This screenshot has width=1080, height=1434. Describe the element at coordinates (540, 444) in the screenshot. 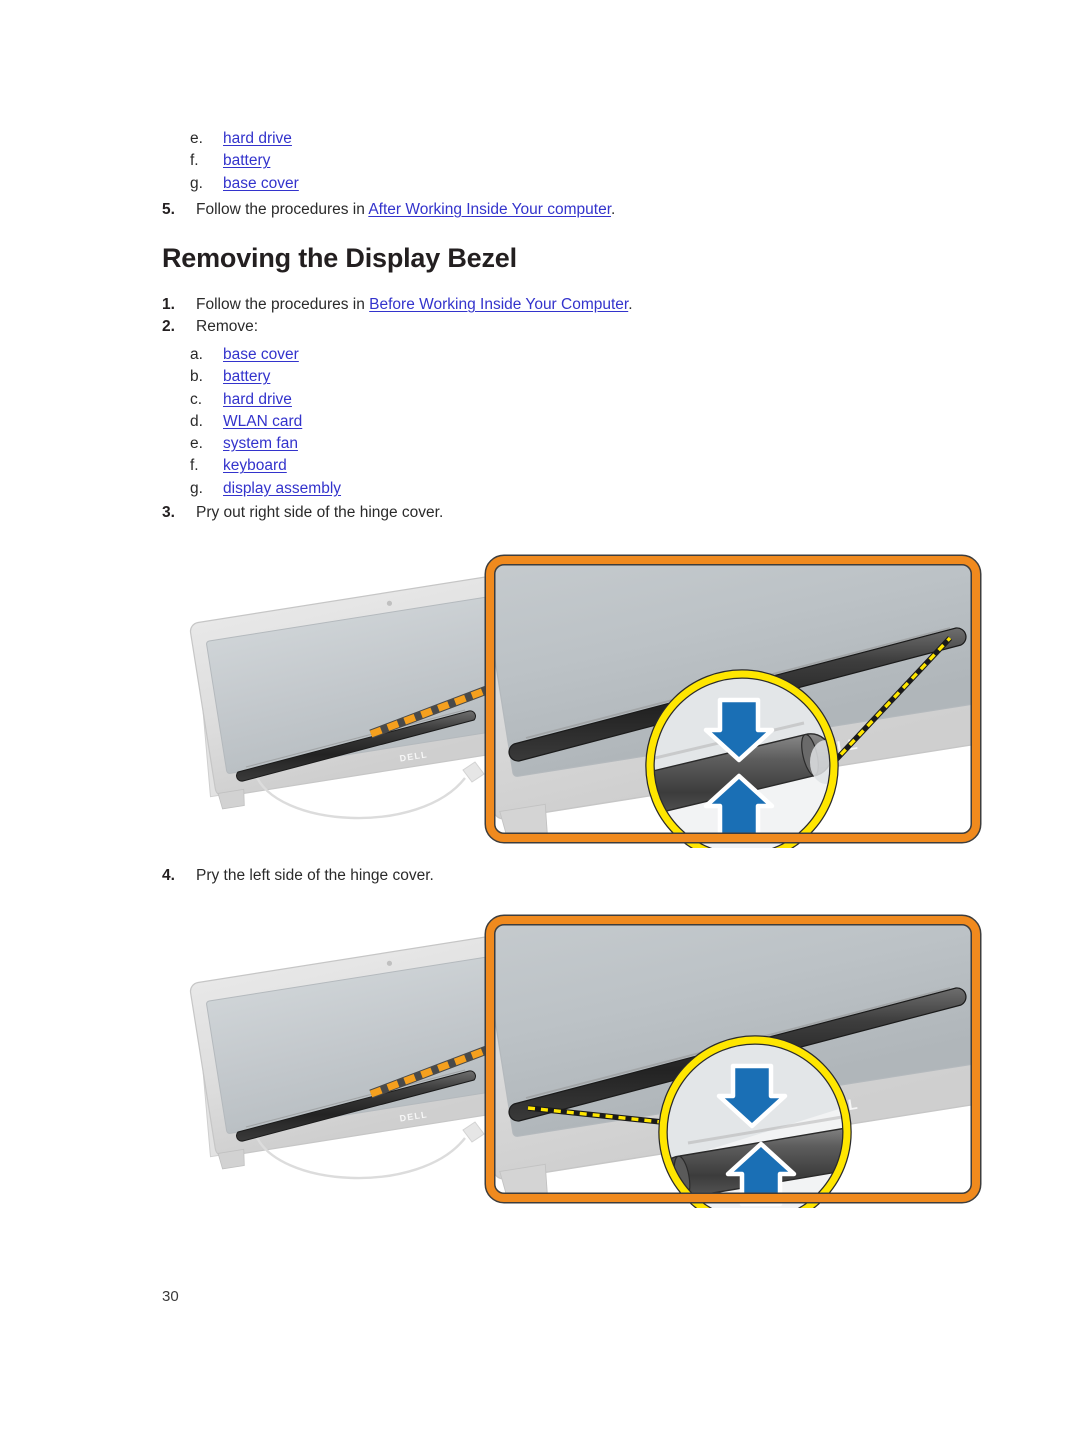

I see `list-item: e. system fan` at that location.